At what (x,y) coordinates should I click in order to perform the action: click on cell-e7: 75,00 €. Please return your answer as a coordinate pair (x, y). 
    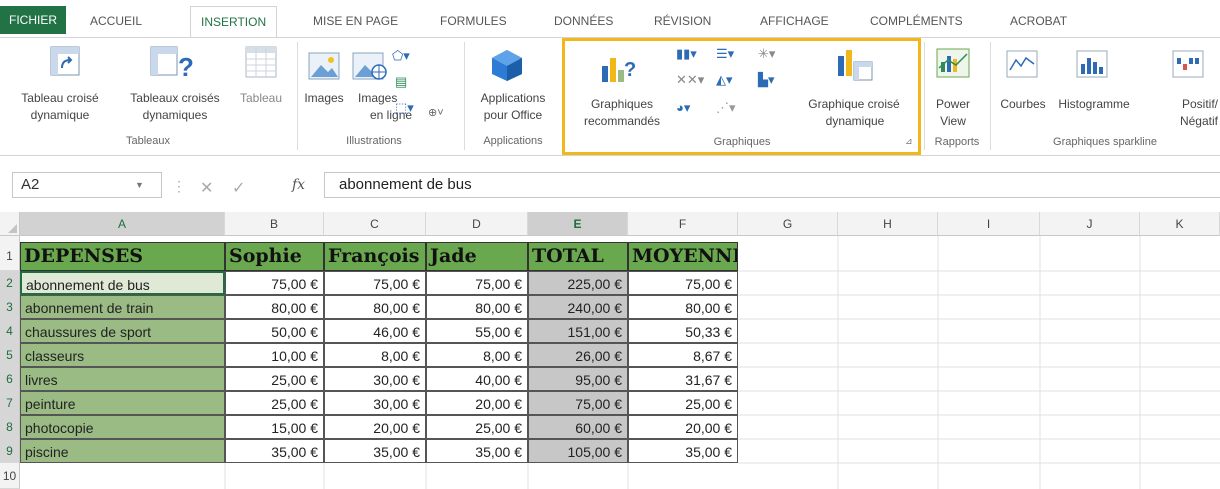
    Looking at the image, I should click on (578, 403).